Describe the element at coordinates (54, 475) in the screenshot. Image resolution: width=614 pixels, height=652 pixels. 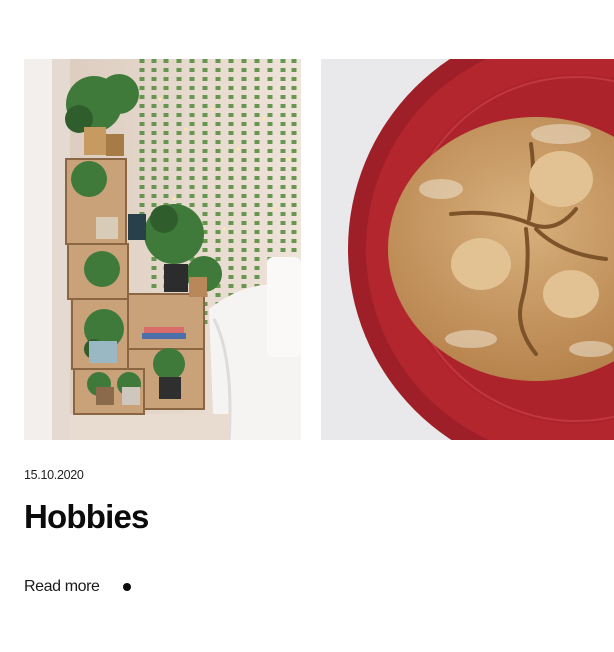
I see `post-date: 15.10.2020` at that location.